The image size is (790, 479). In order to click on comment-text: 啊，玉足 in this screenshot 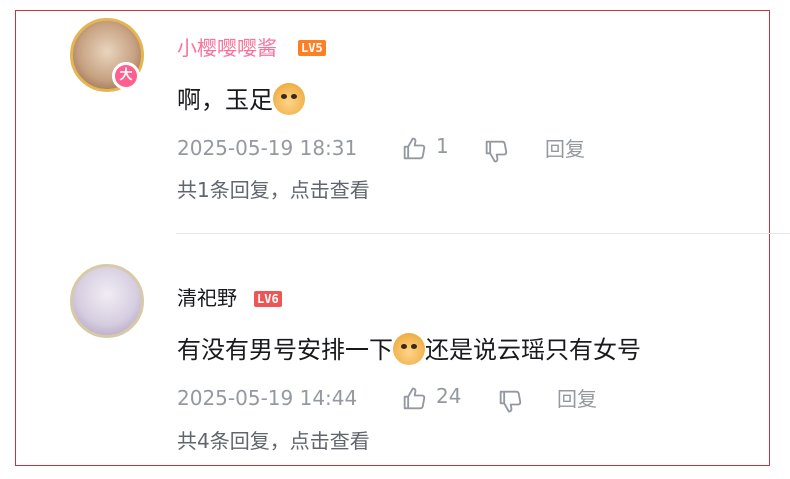, I will do `click(241, 100)`.